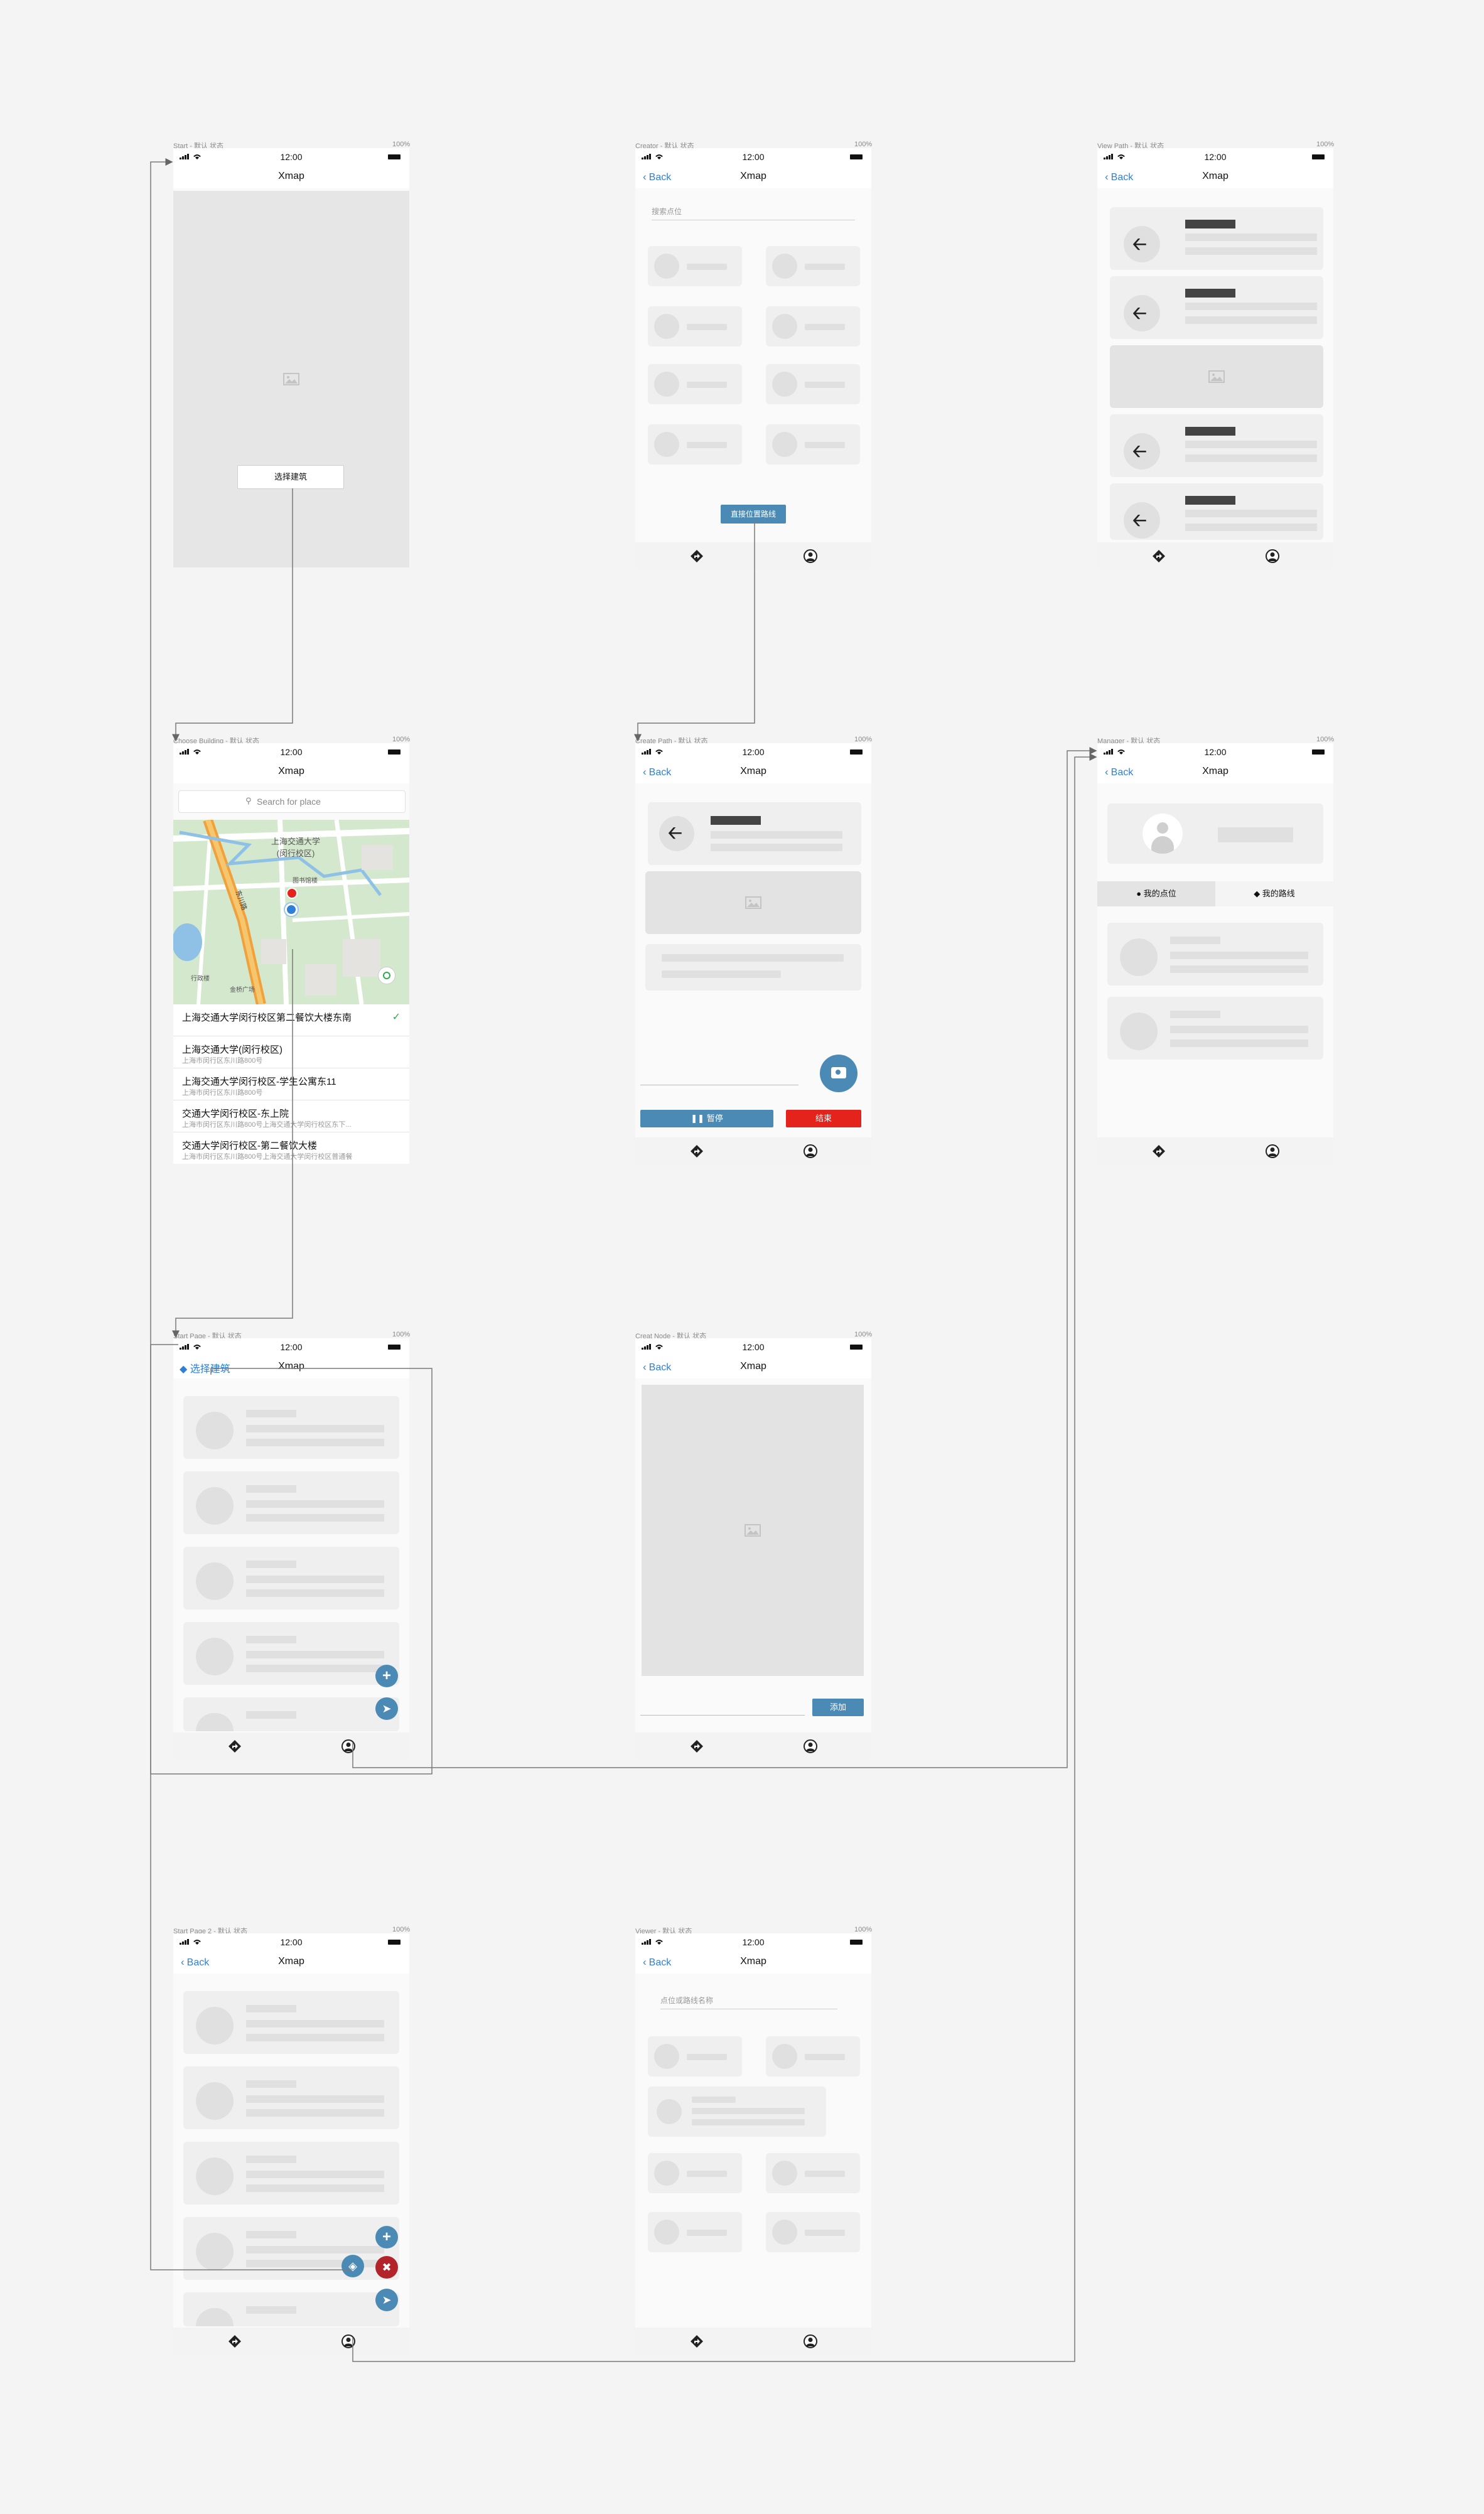 The width and height of the screenshot is (1484, 2514). I want to click on connector-start-page-frame, so click(291, 1560).